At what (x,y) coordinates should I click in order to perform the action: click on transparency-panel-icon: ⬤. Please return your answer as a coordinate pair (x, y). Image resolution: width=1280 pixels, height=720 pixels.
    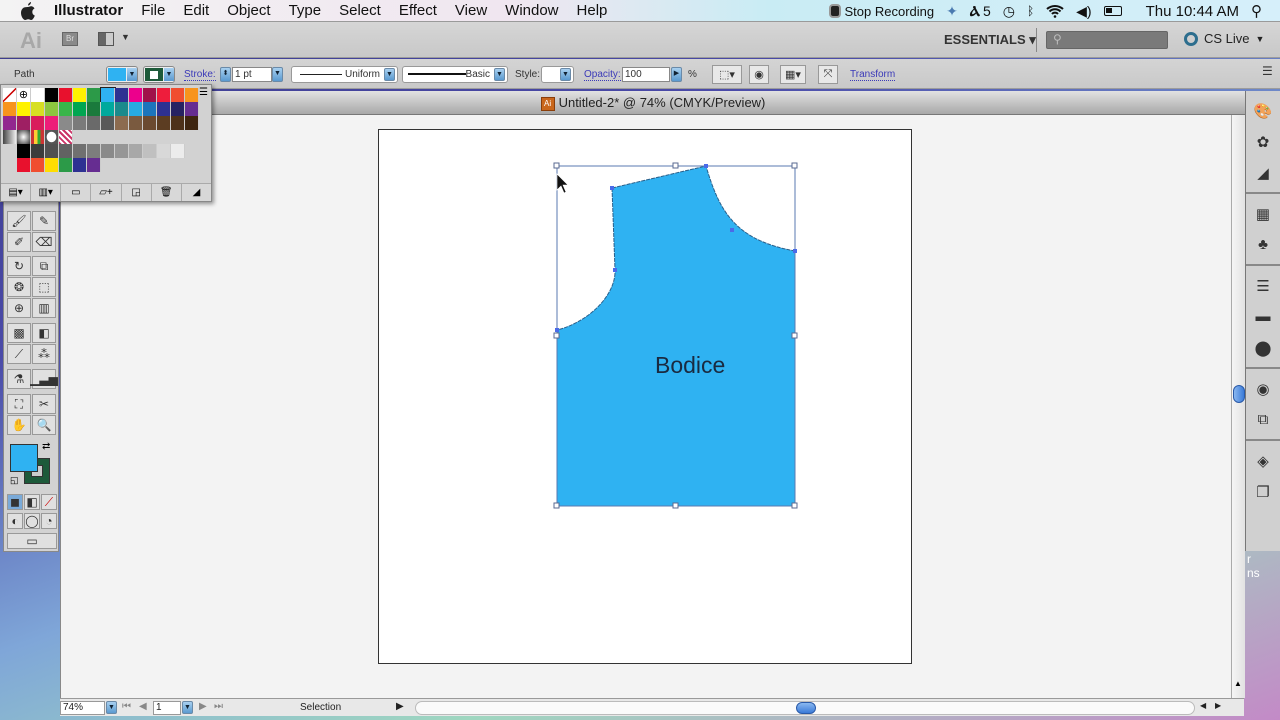
    Looking at the image, I should click on (1263, 347).